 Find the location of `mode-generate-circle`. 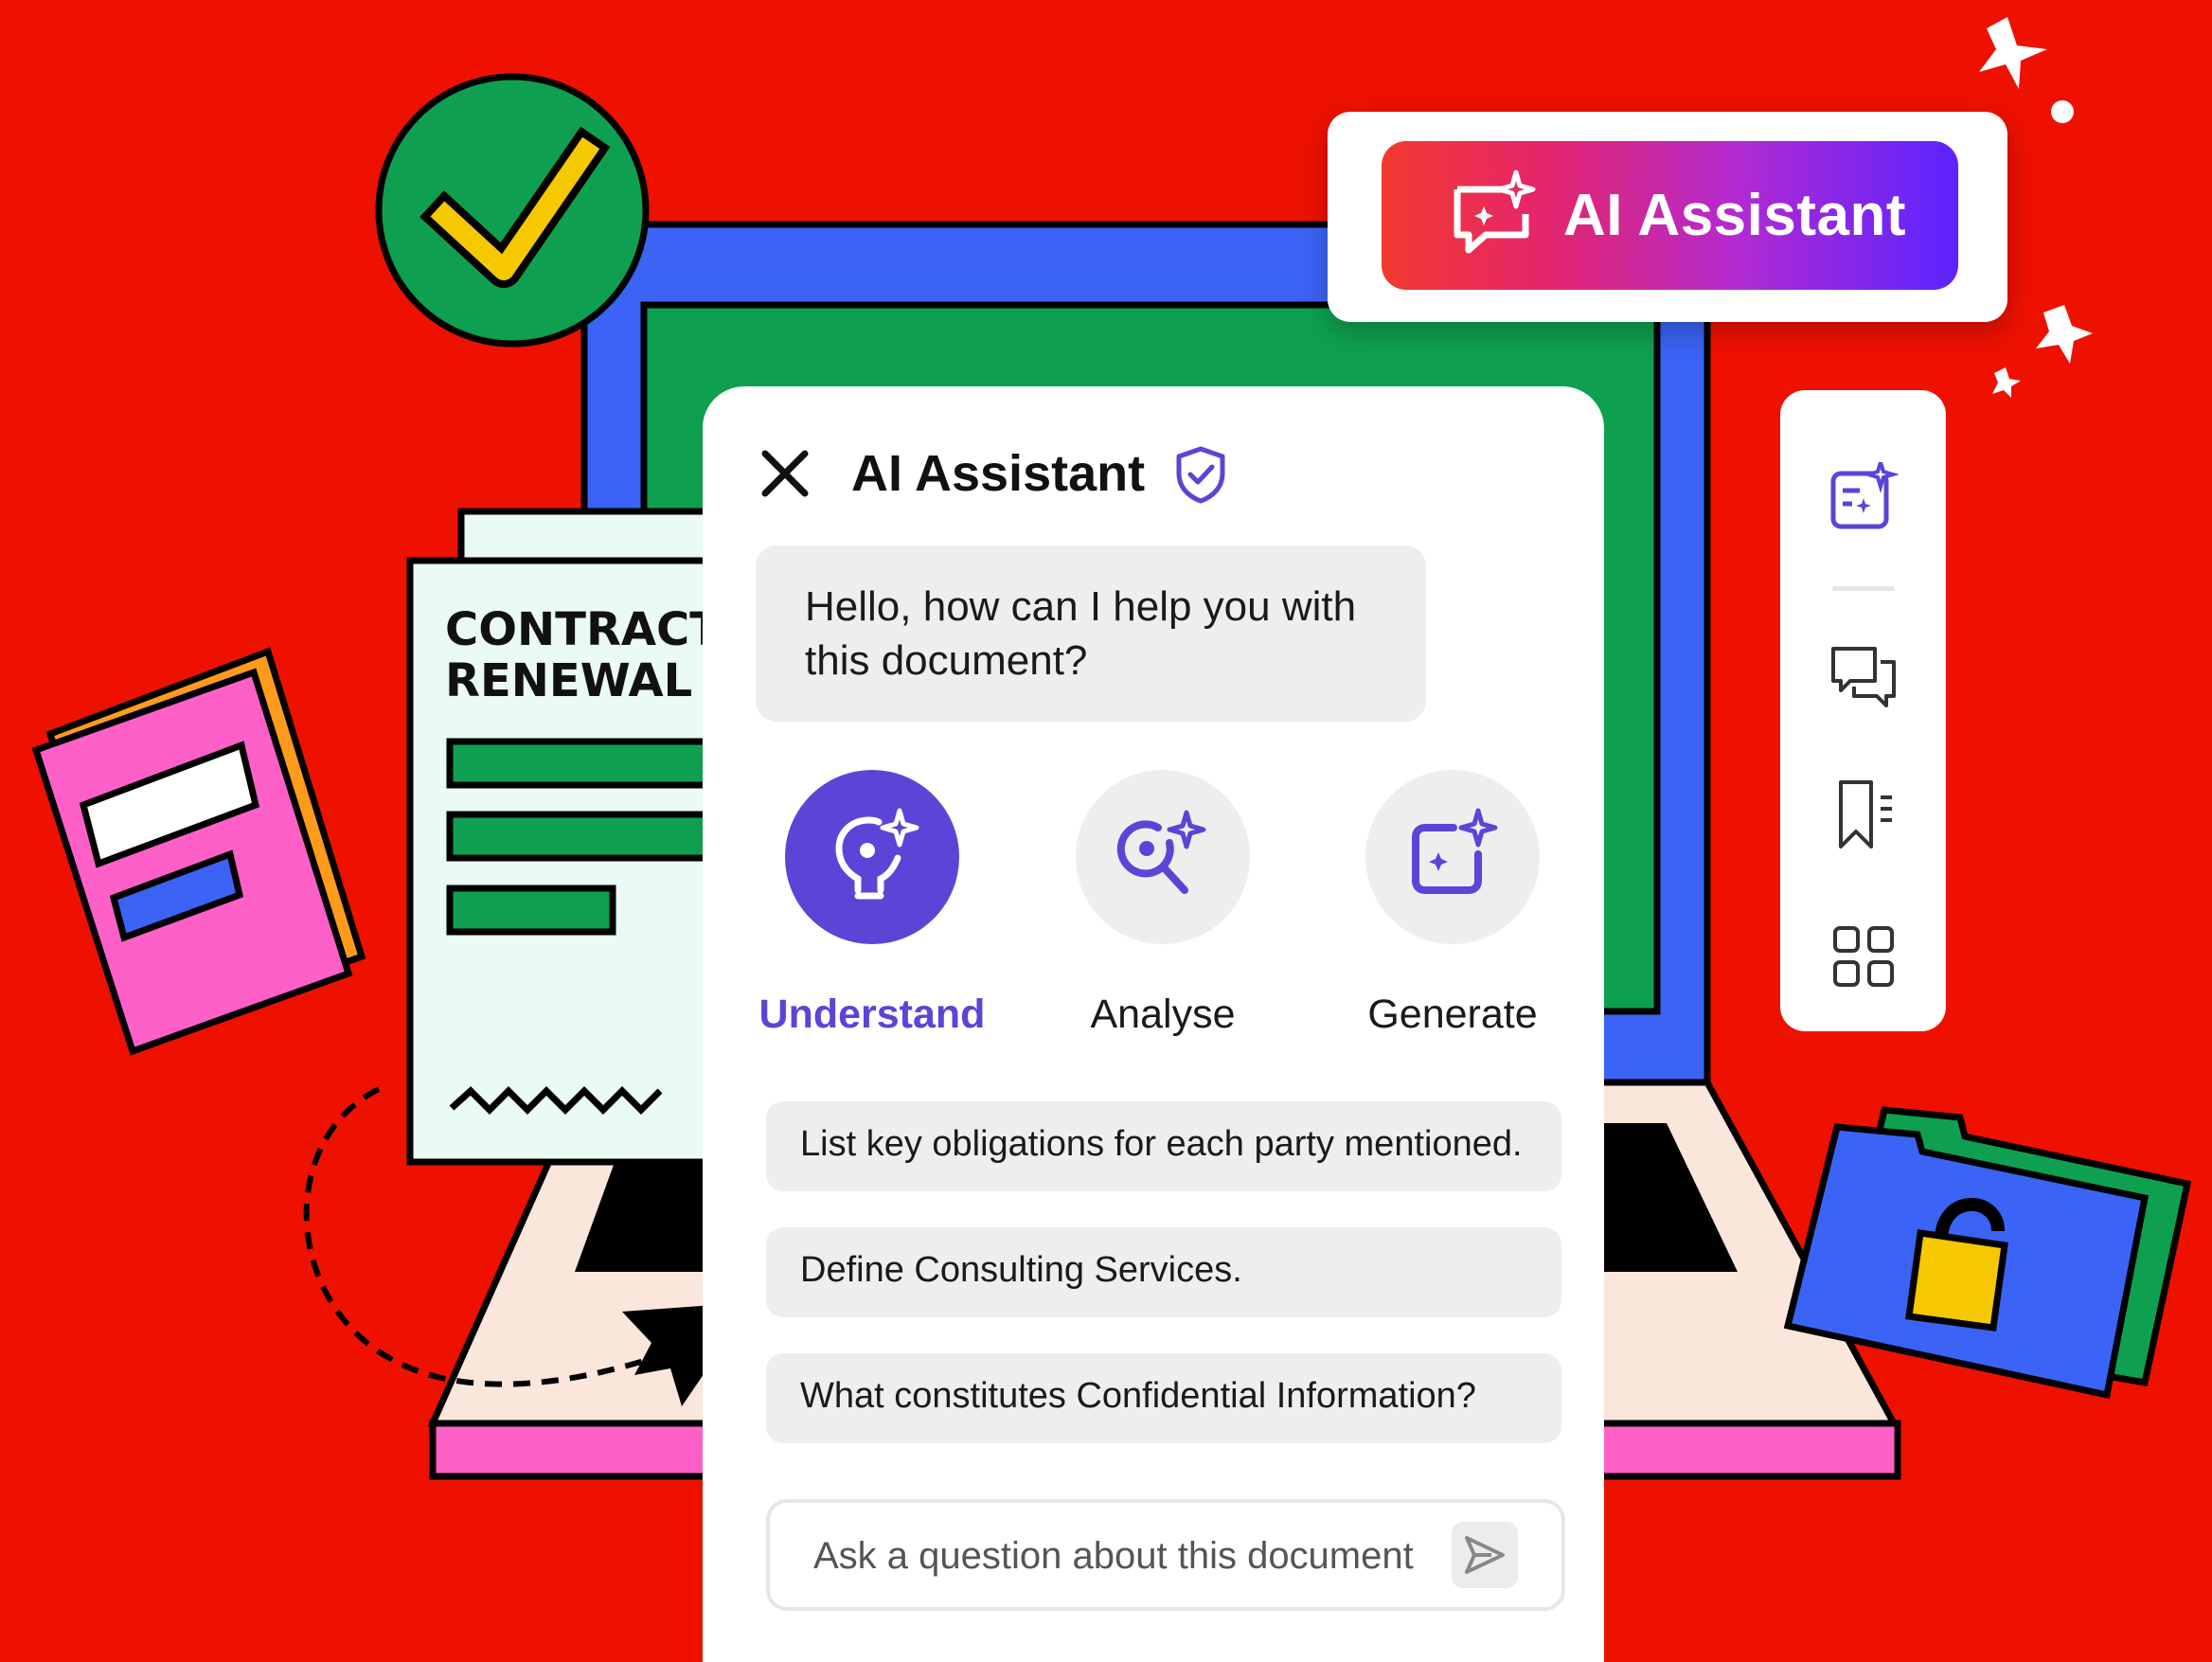

mode-generate-circle is located at coordinates (1452, 857).